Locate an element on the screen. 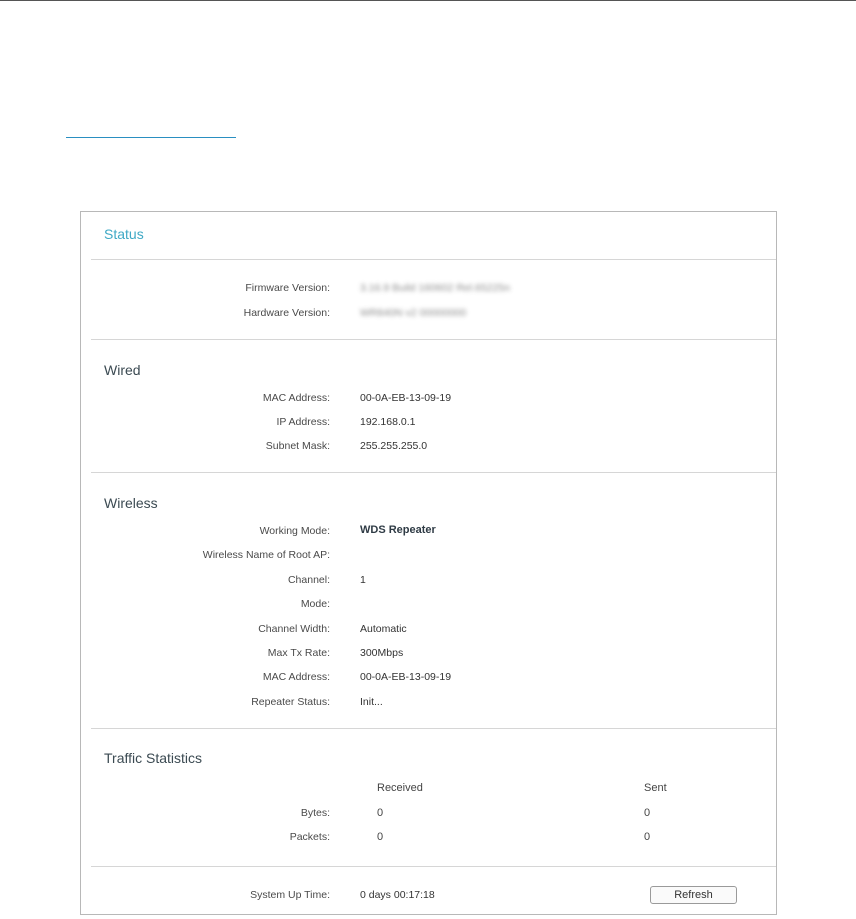  sent-column-header: Sent is located at coordinates (655, 788).